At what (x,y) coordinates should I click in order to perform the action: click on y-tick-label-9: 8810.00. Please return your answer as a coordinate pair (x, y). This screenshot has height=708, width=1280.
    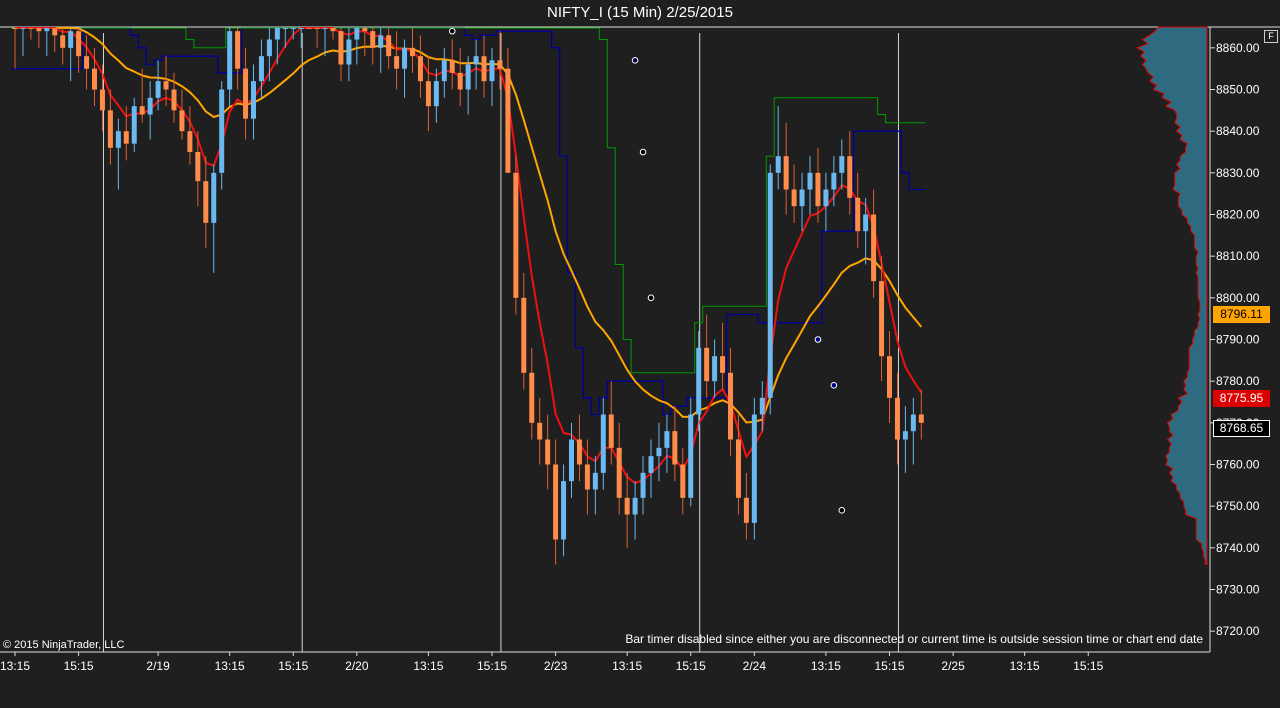
    Looking at the image, I should click on (1238, 256).